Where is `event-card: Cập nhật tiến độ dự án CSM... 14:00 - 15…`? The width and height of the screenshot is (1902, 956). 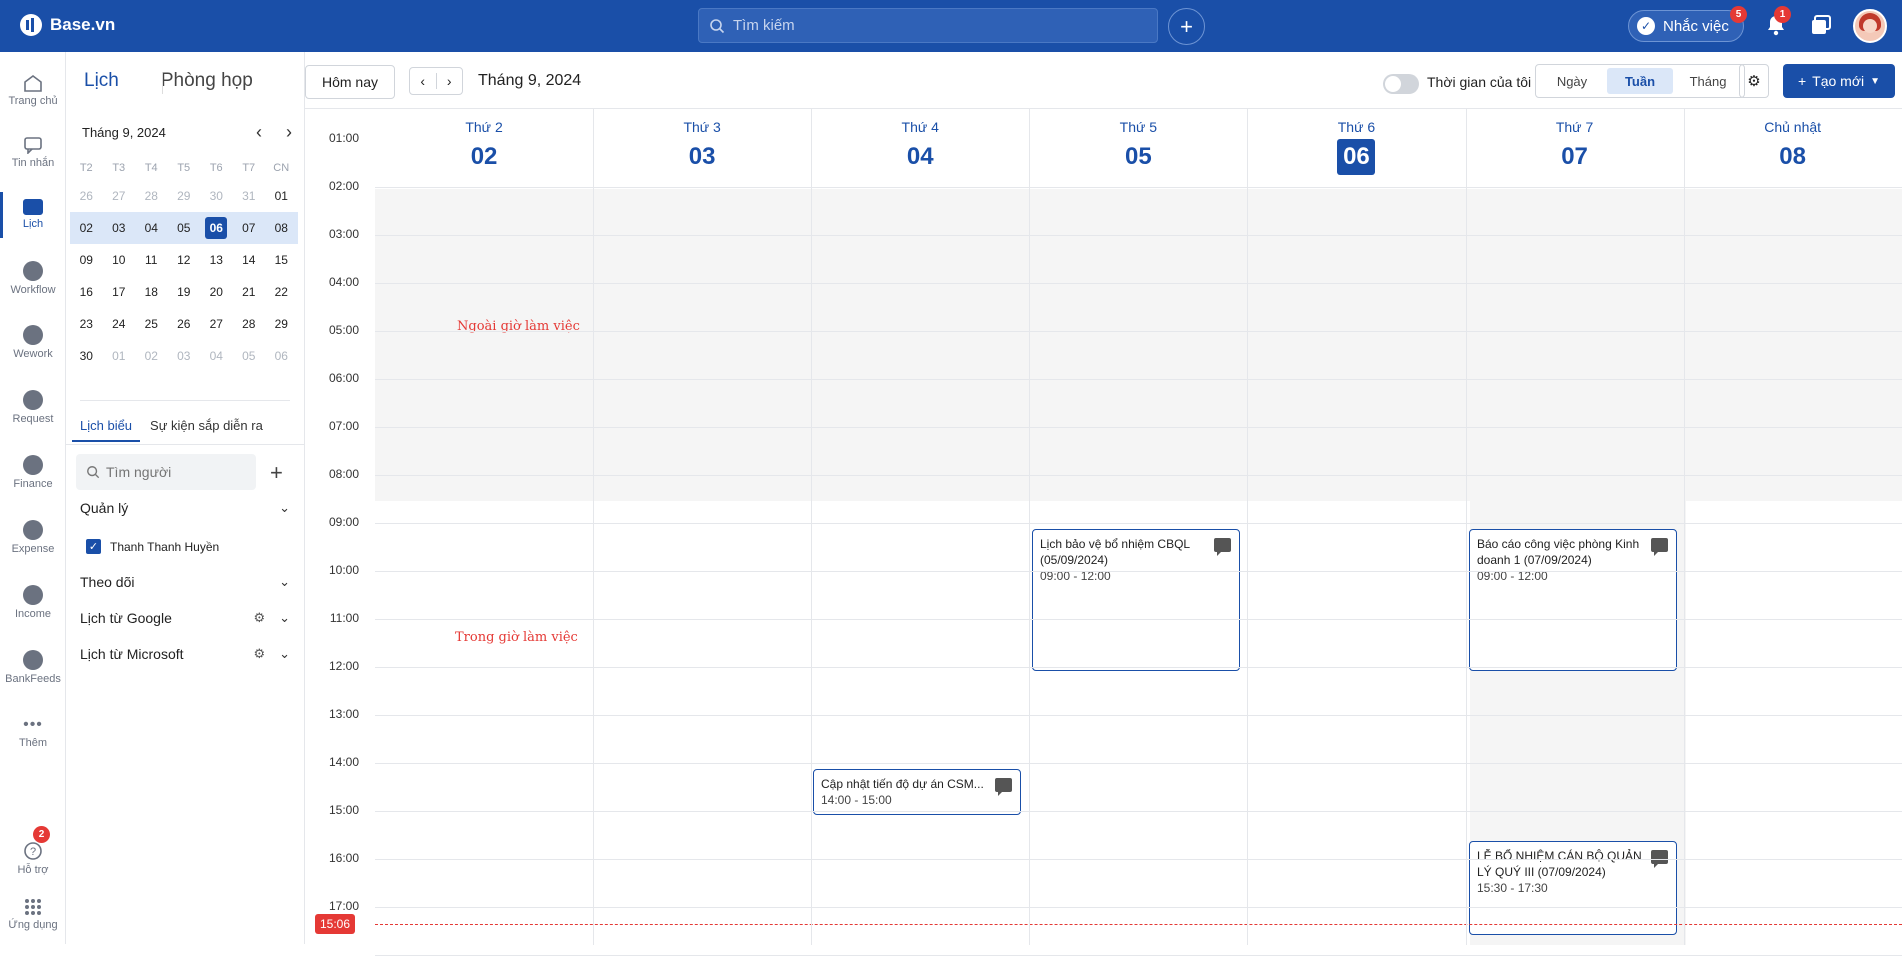 event-card: Cập nhật tiến độ dự án CSM... 14:00 - 15… is located at coordinates (917, 792).